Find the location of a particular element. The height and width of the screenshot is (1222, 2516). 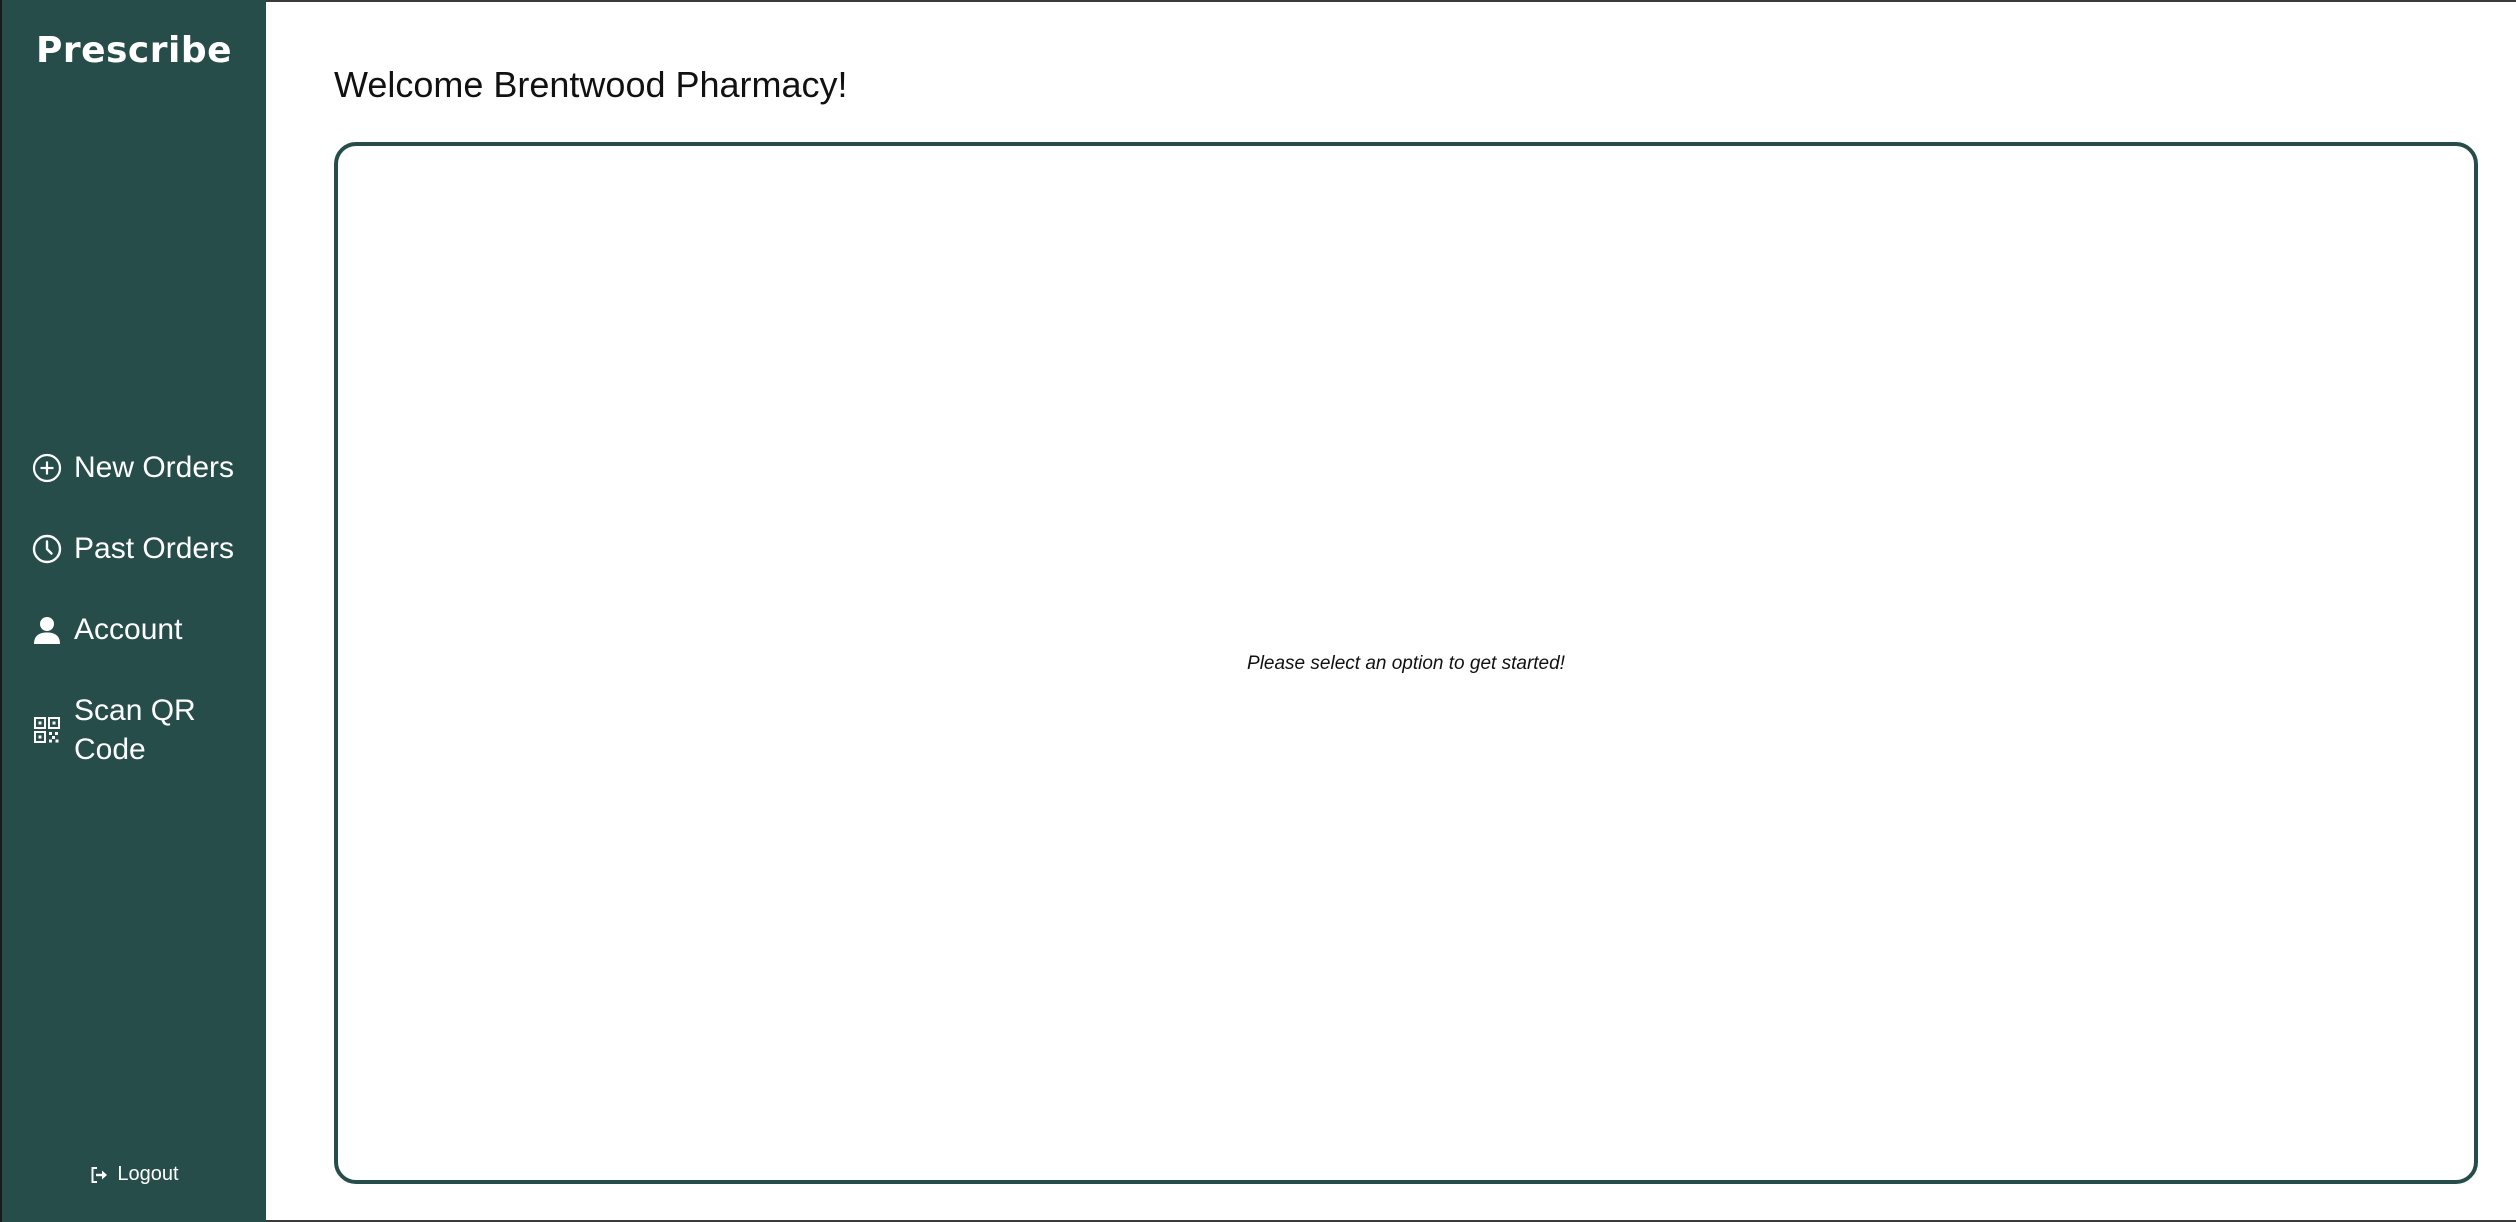

sidebar-item-new-orders: New Orders is located at coordinates (145, 467).